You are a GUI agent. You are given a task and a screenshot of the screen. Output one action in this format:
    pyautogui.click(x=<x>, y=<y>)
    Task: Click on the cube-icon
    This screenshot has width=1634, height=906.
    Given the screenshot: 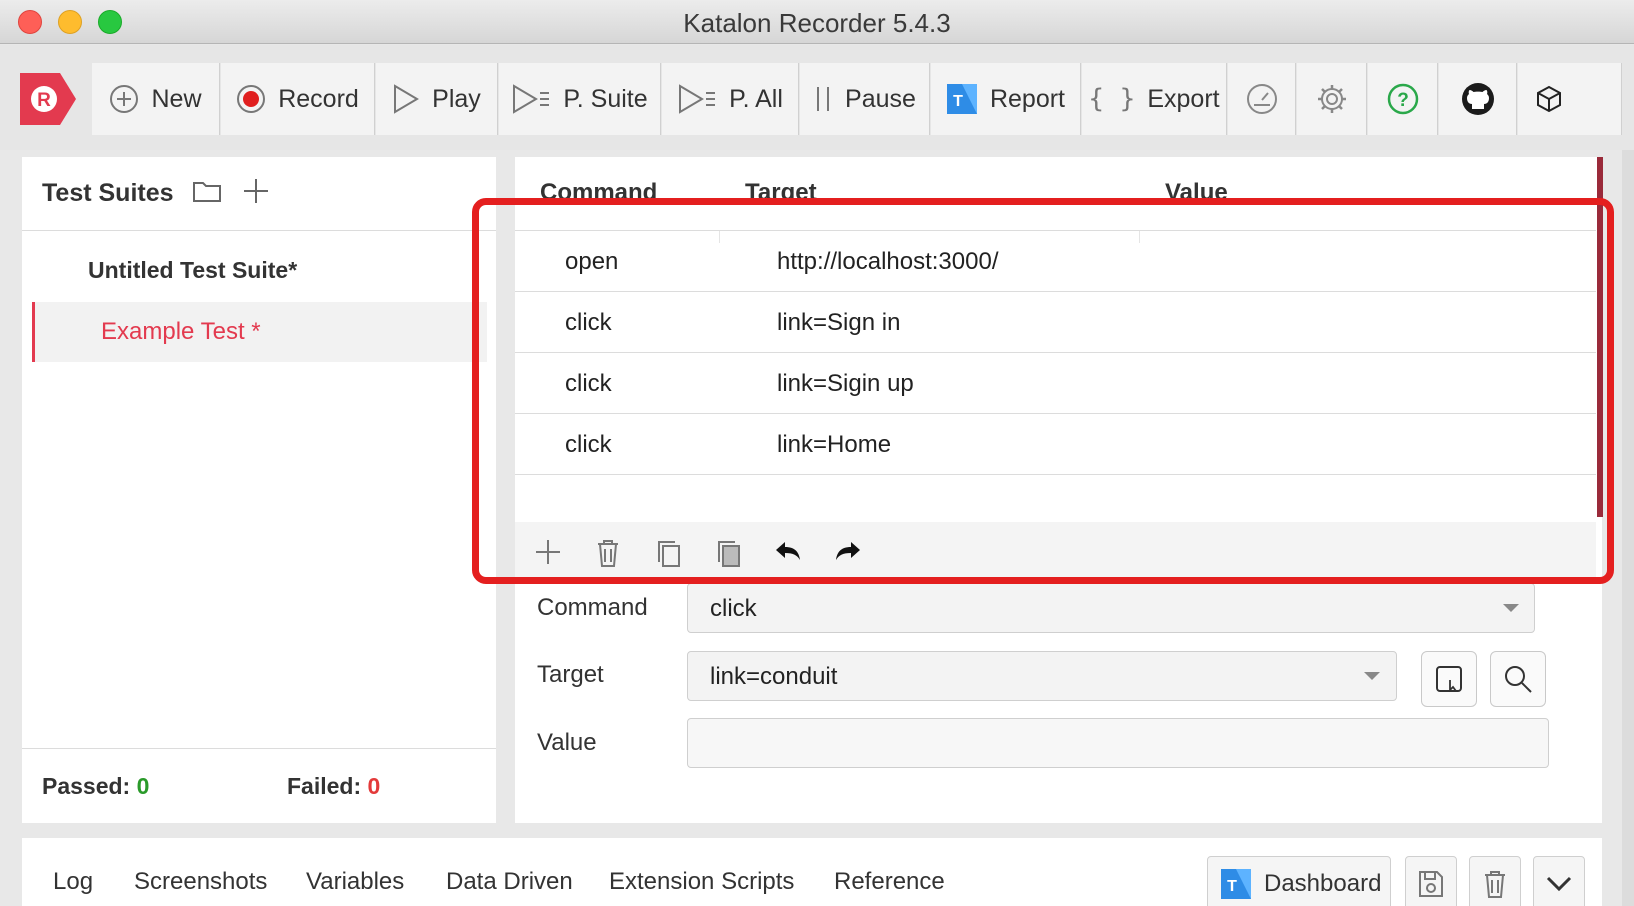 What is the action you would take?
    pyautogui.click(x=1549, y=99)
    